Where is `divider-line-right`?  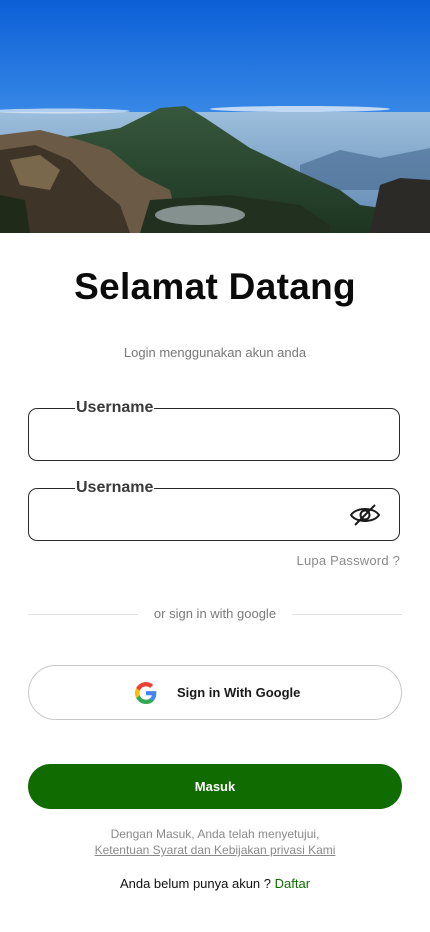 divider-line-right is located at coordinates (347, 614).